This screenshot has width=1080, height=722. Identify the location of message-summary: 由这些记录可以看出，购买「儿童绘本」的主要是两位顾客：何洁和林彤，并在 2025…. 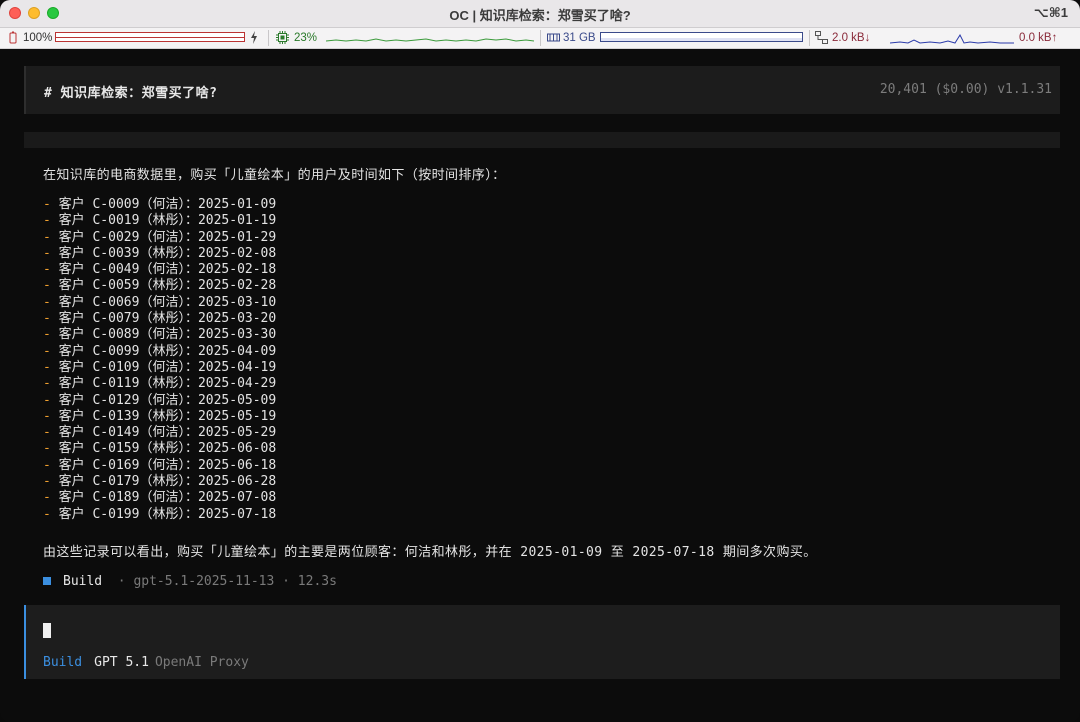
(430, 552).